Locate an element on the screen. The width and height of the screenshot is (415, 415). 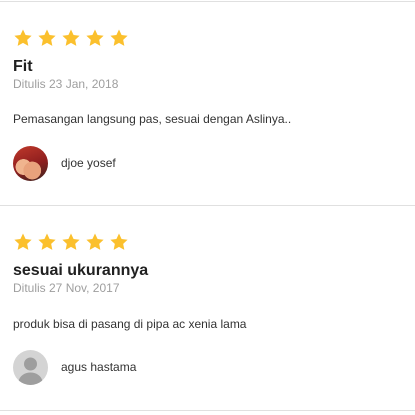
review-author: djoe yosef is located at coordinates (64, 163).